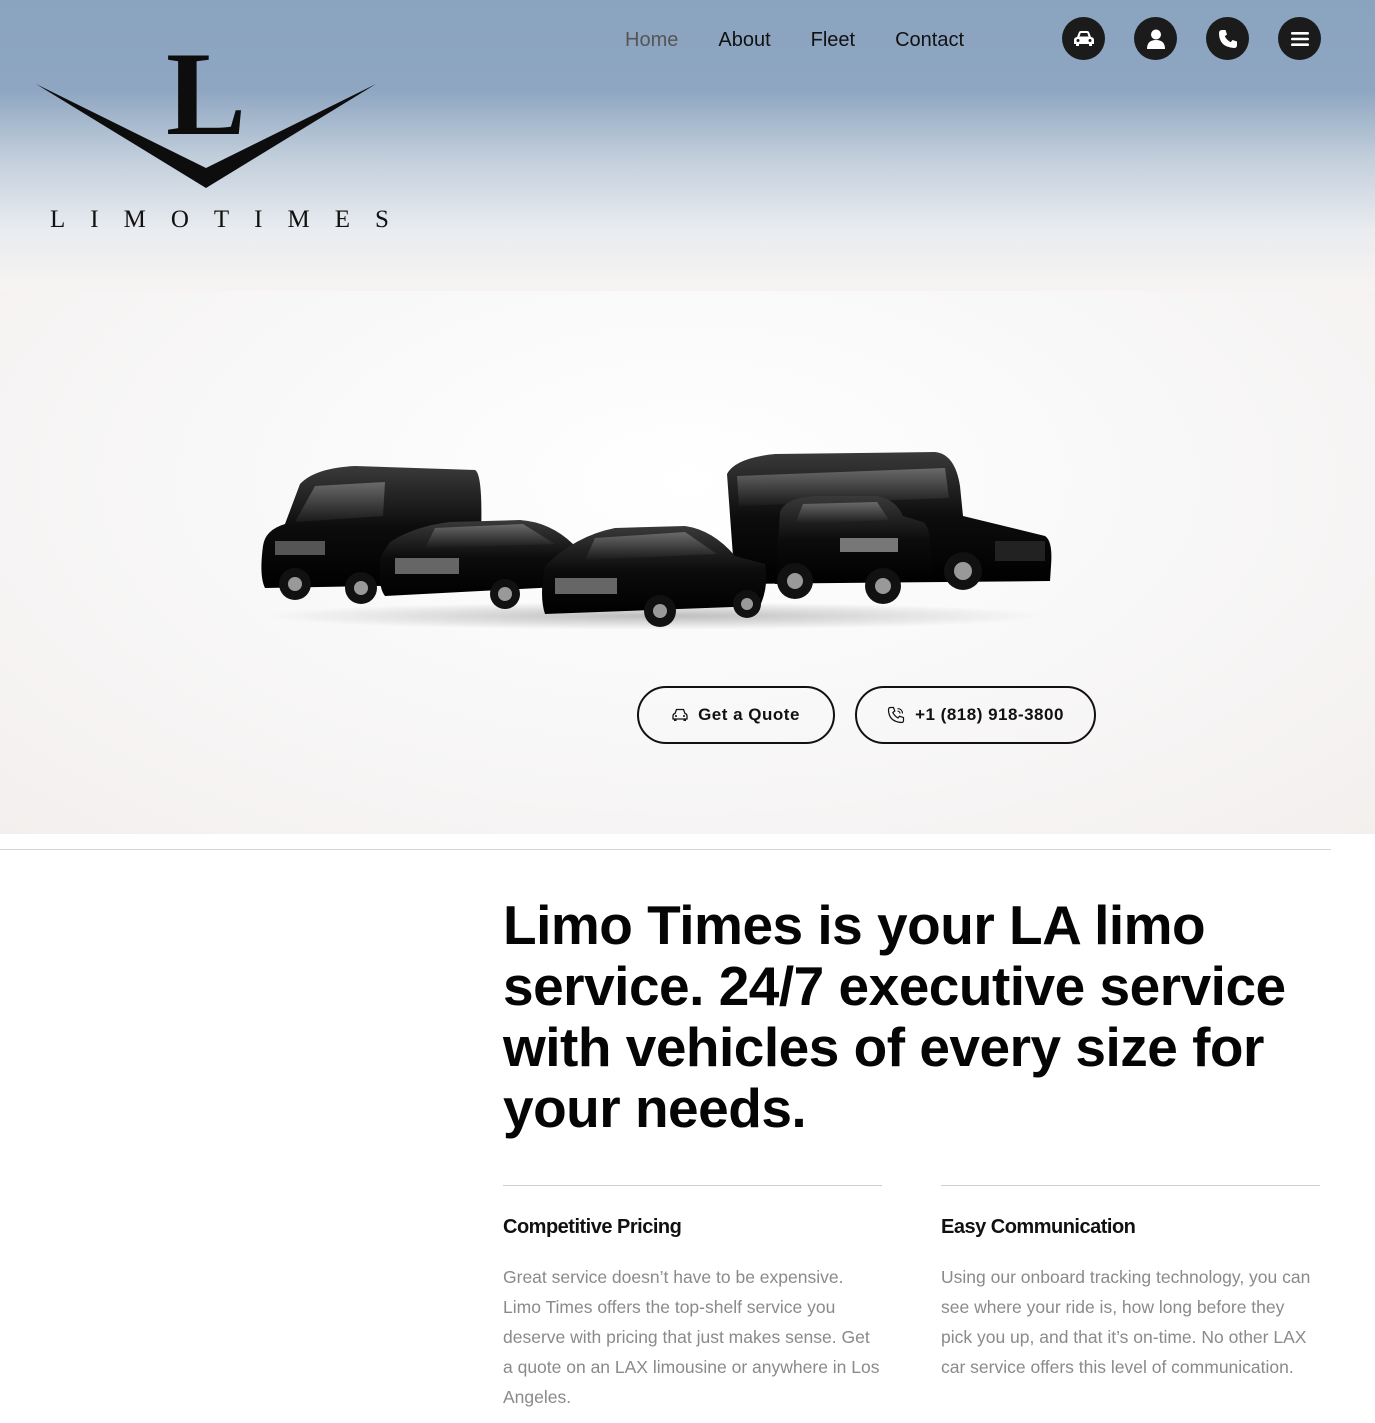 This screenshot has height=1423, width=1375. What do you see at coordinates (656, 541) in the screenshot?
I see `fleet-vehicles-image` at bounding box center [656, 541].